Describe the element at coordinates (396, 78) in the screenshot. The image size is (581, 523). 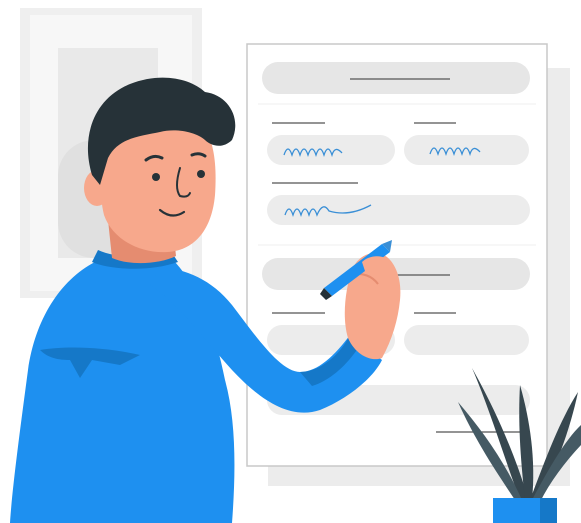
I see `form-header-bar` at that location.